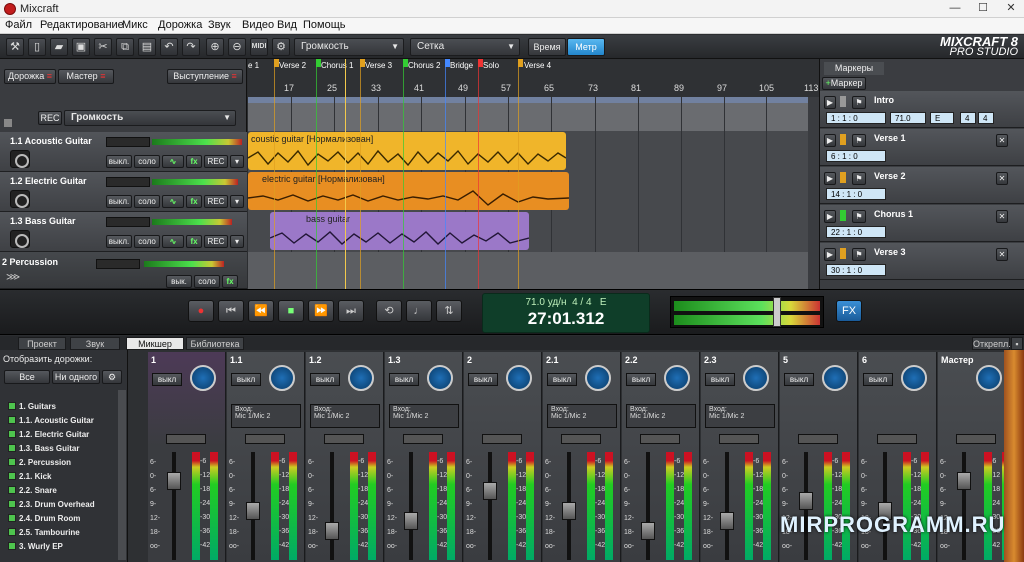  Describe the element at coordinates (856, 156) in the screenshot. I see `marker-time: 6 : 1 : 0` at that location.